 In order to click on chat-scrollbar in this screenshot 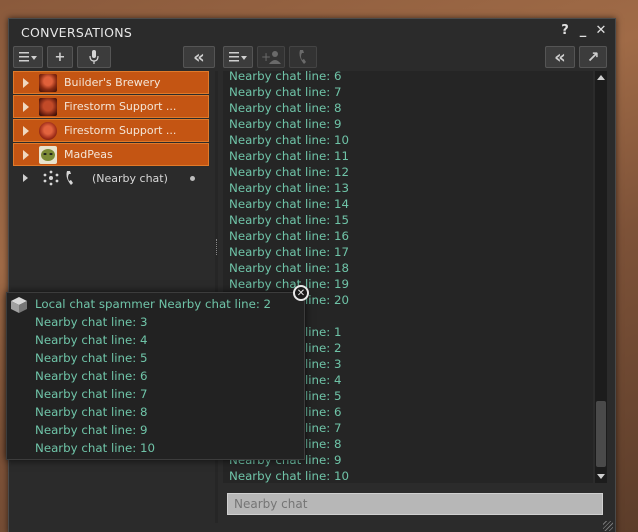, I will do `click(601, 277)`.